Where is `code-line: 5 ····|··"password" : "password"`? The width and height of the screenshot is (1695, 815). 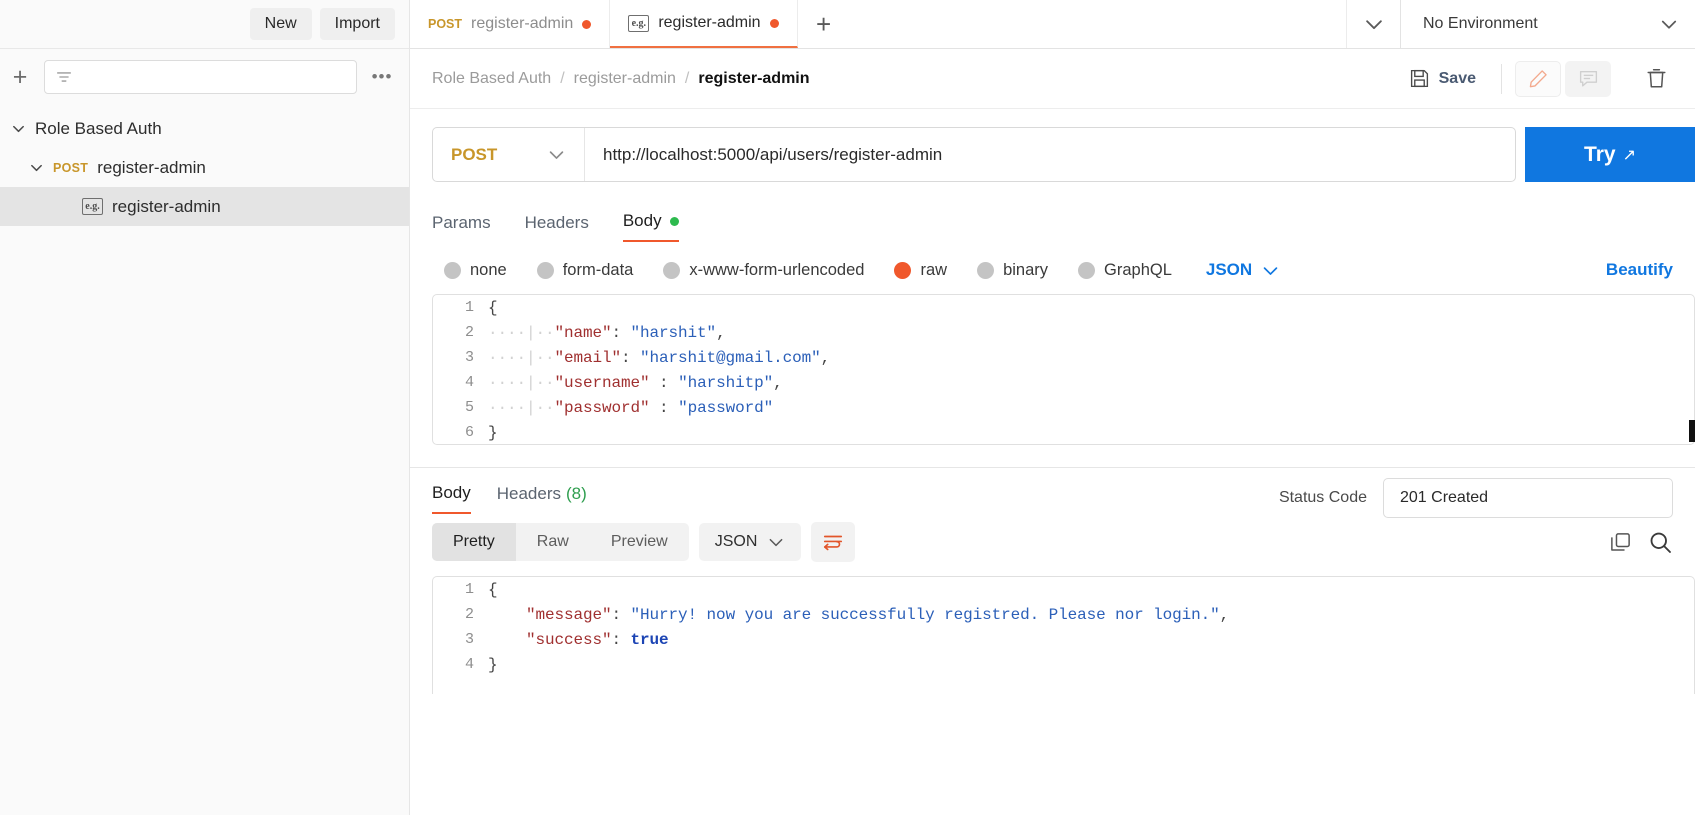
code-line: 5 ····|··"password" : "password" is located at coordinates (1063, 407).